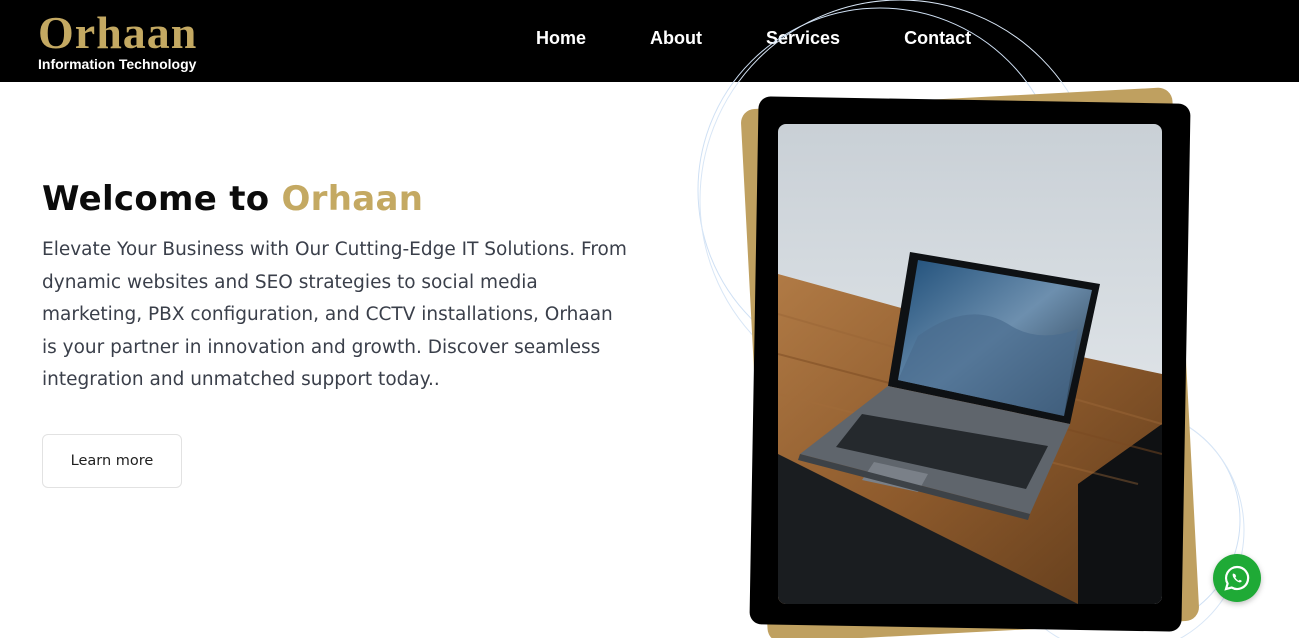  Describe the element at coordinates (352, 199) in the screenshot. I see `hero-title-accent: Orhaan` at that location.